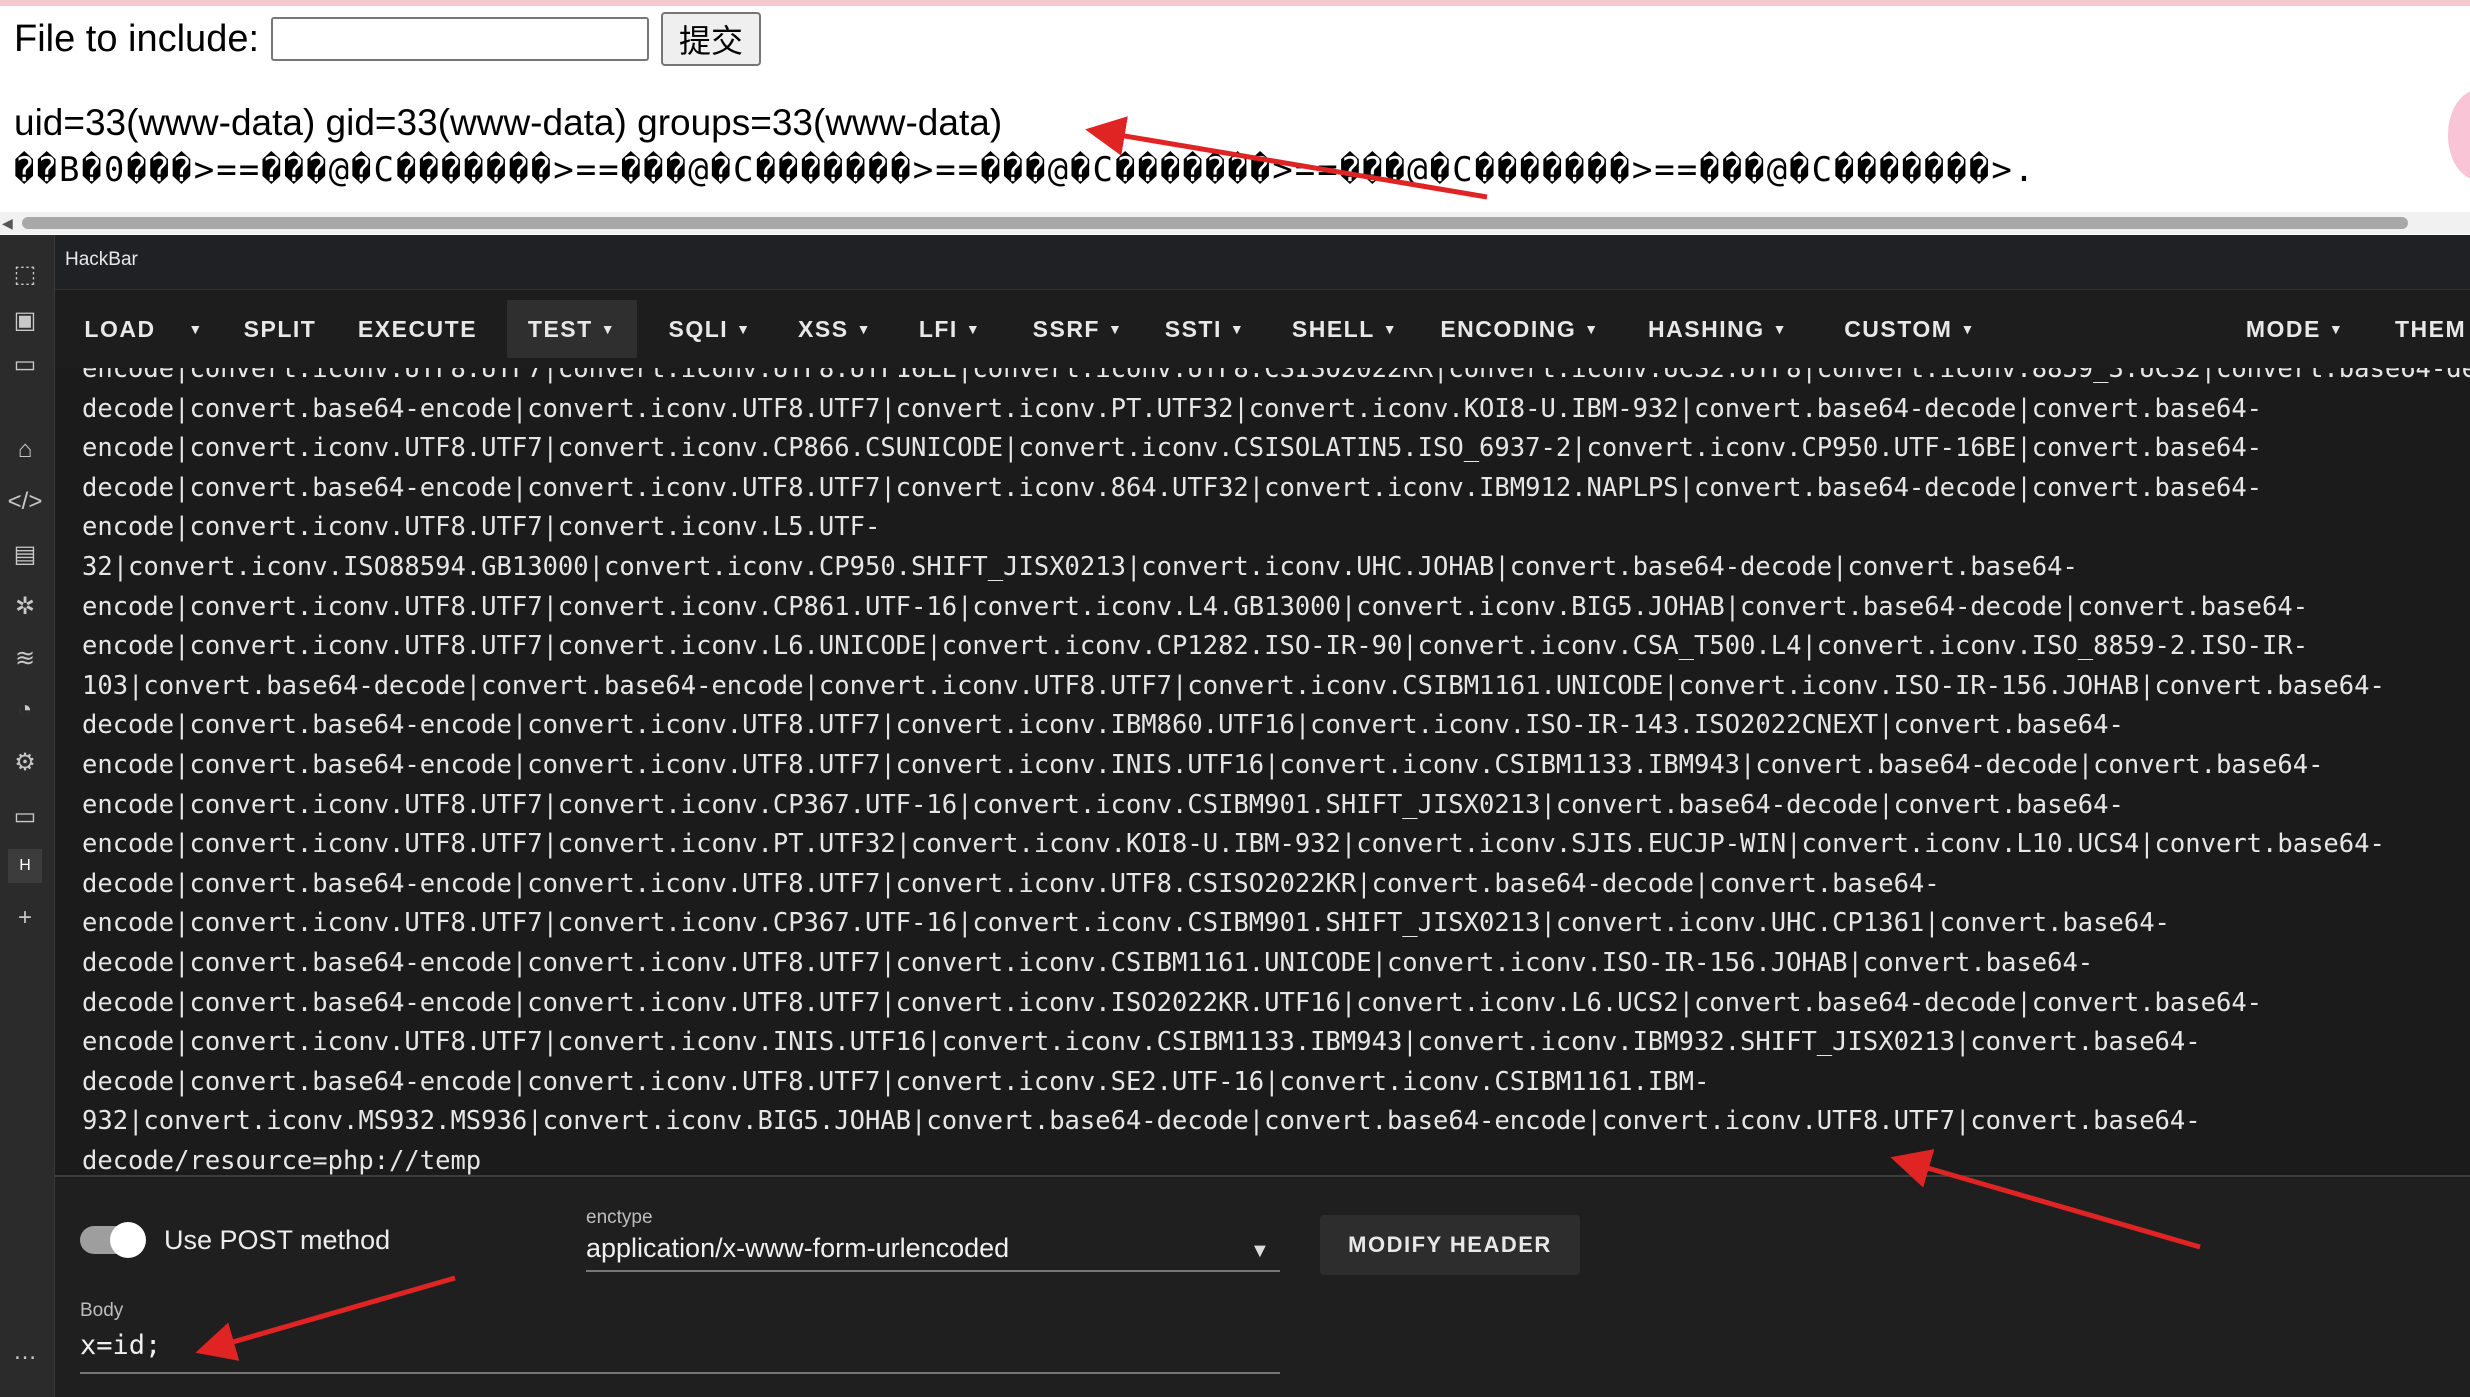 This screenshot has height=1397, width=2470. Describe the element at coordinates (1078, 329) in the screenshot. I see `ssrf-menu: SSRF ▼` at that location.